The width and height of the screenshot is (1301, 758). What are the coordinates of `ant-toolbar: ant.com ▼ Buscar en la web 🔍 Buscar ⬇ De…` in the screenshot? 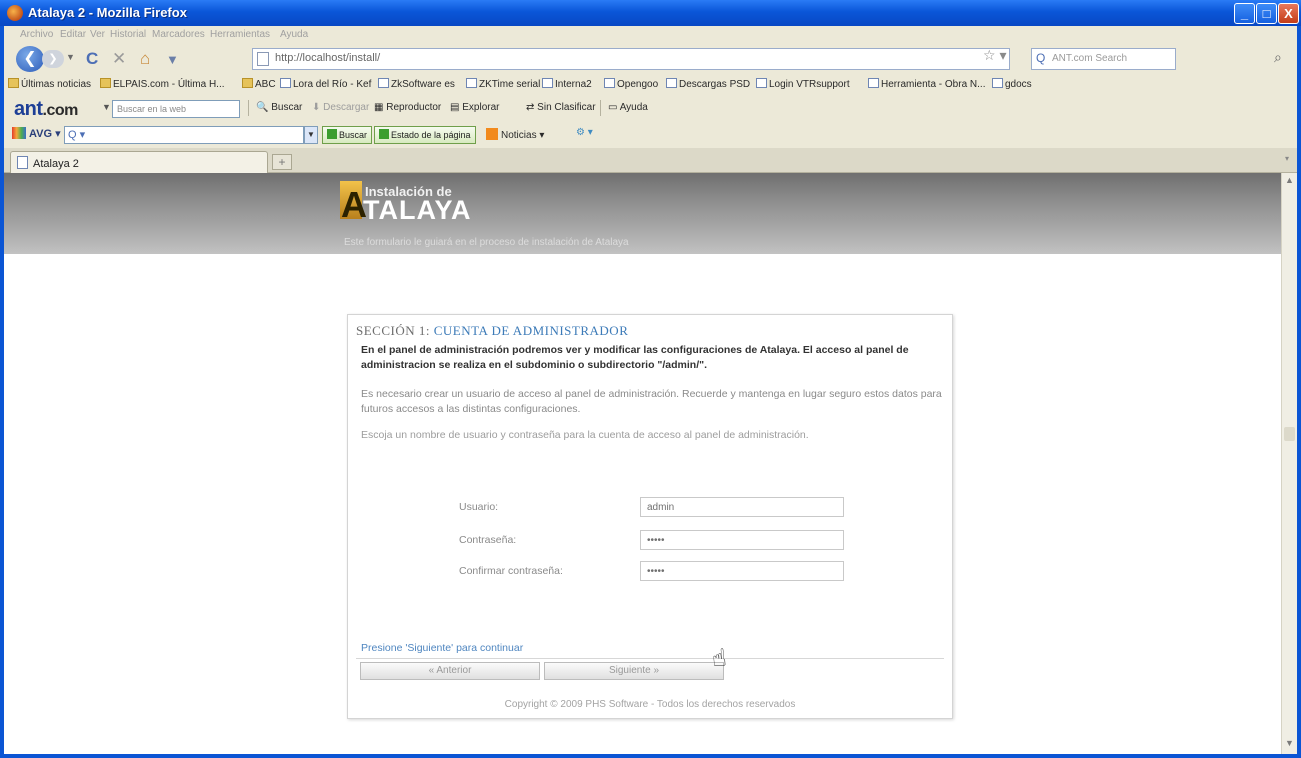 It's located at (650, 109).